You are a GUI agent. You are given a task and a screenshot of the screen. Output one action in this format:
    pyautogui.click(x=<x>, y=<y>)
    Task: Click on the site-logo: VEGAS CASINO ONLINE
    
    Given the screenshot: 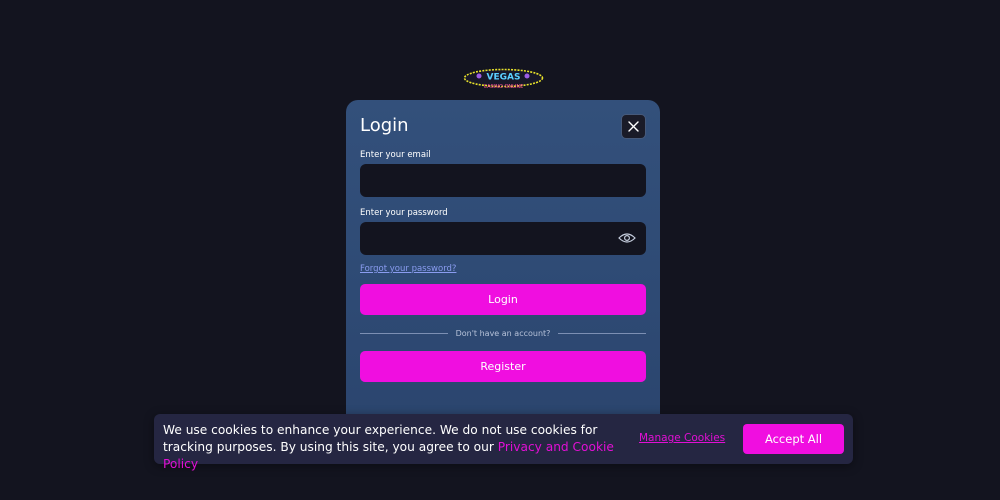 What is the action you would take?
    pyautogui.click(x=503, y=79)
    